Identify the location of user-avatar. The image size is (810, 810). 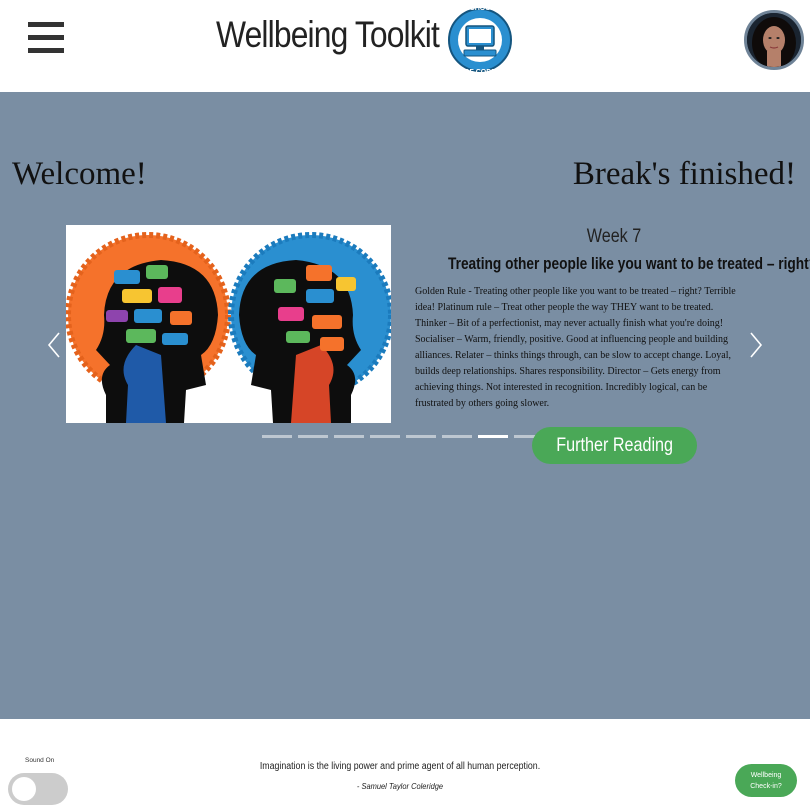
(774, 40).